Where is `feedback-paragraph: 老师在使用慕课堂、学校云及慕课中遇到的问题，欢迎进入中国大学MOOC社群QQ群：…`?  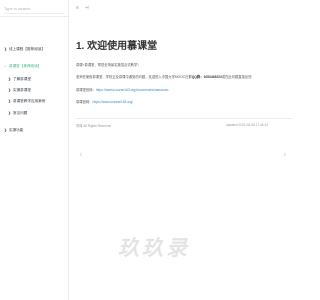 feedback-paragraph: 老师在使用慕课堂、学校云及慕课中遇到的问题，欢迎进入中国大学MOOC社群QQ群：… is located at coordinates (164, 77).